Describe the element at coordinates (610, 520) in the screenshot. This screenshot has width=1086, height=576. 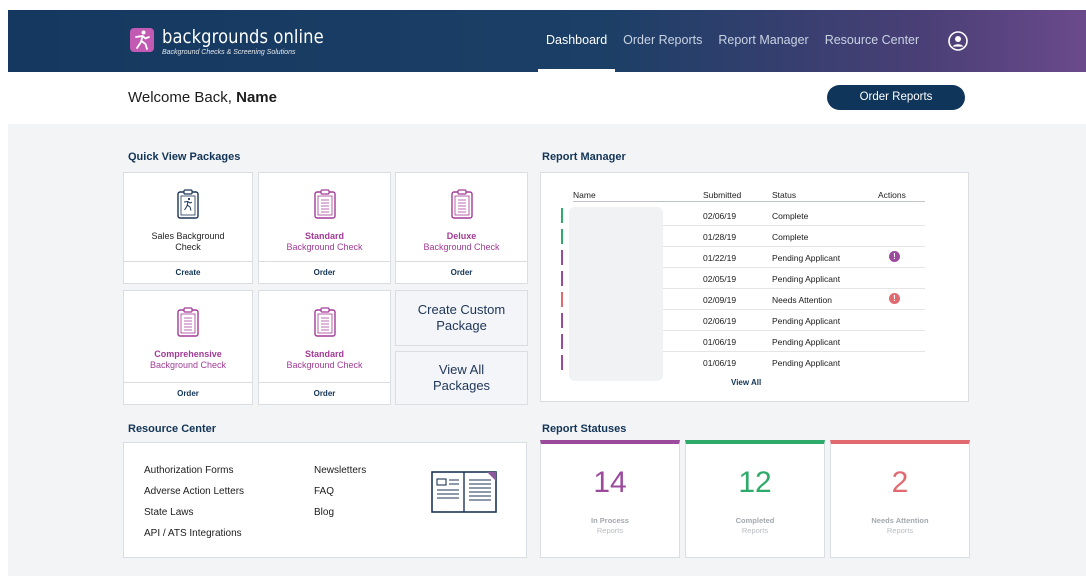
I see `status-label: In Process` at that location.